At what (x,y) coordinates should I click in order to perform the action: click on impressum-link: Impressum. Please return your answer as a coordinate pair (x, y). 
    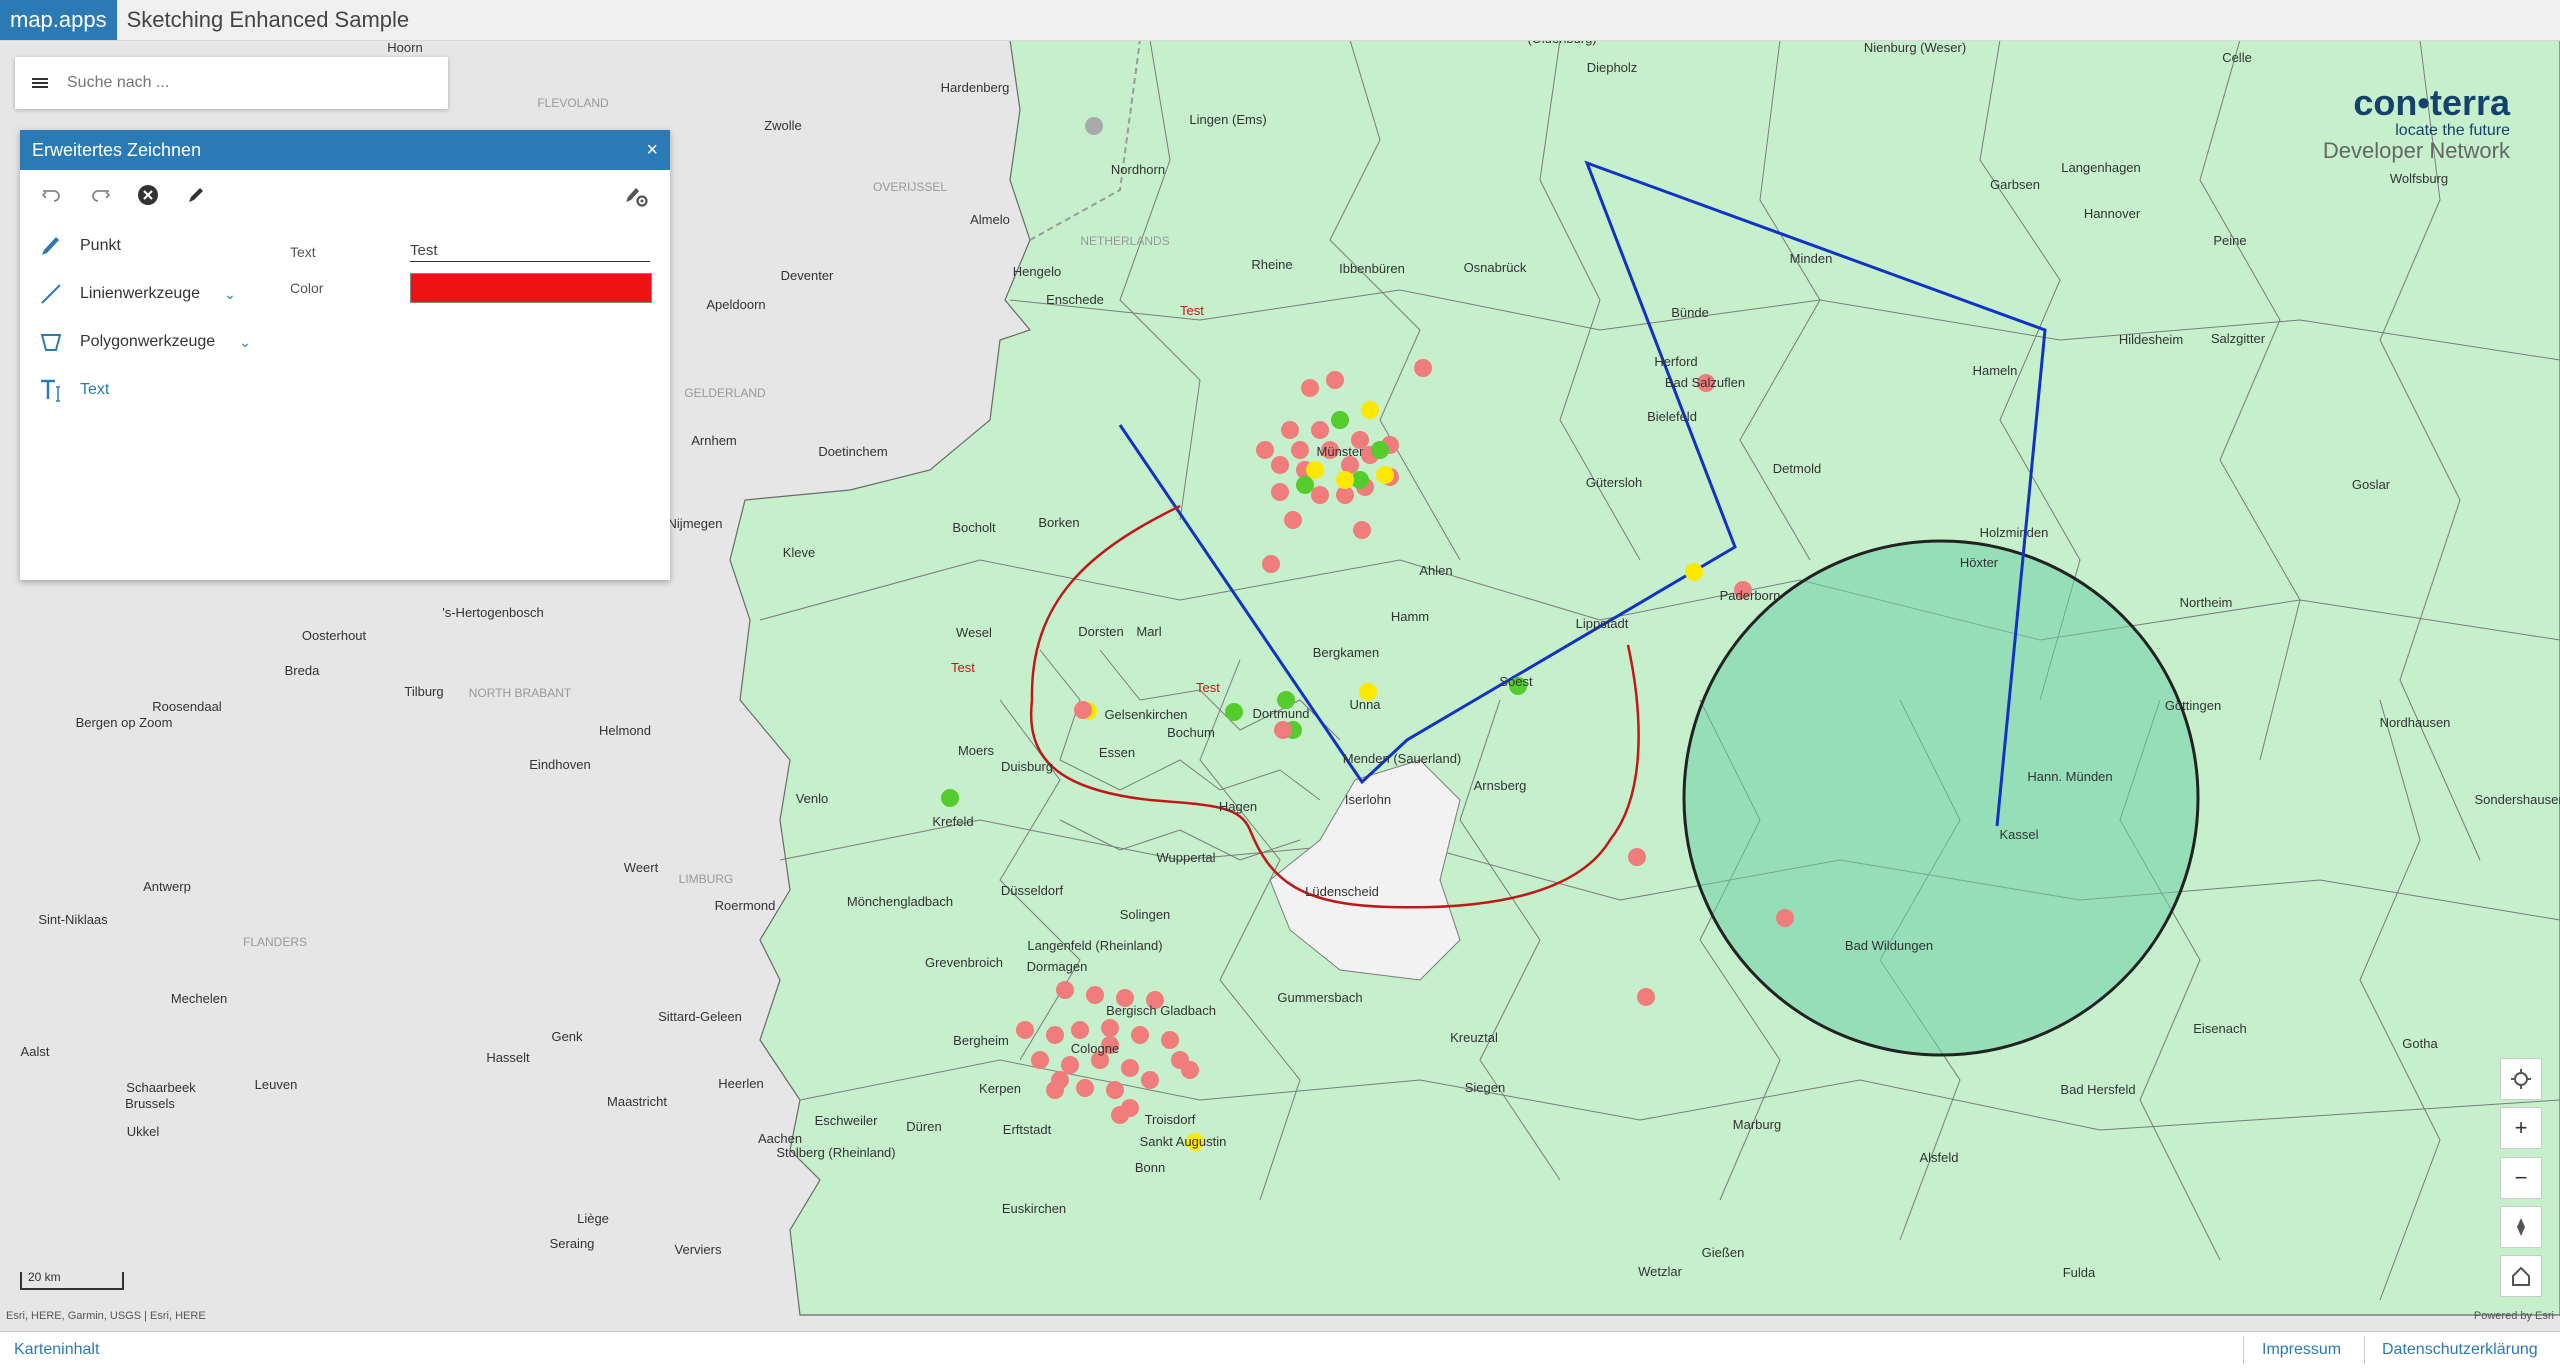
    Looking at the image, I should click on (2301, 1350).